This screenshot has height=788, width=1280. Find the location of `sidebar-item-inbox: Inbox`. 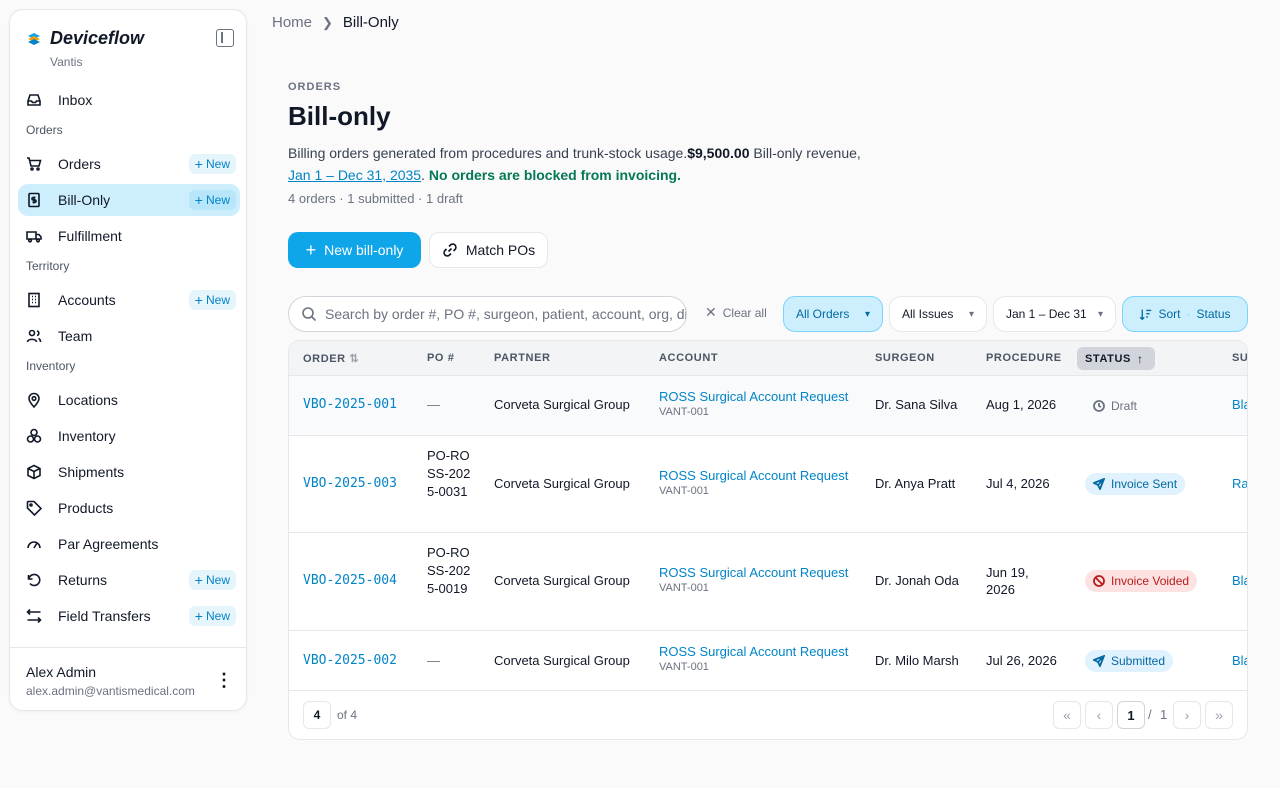

sidebar-item-inbox: Inbox is located at coordinates (129, 100).